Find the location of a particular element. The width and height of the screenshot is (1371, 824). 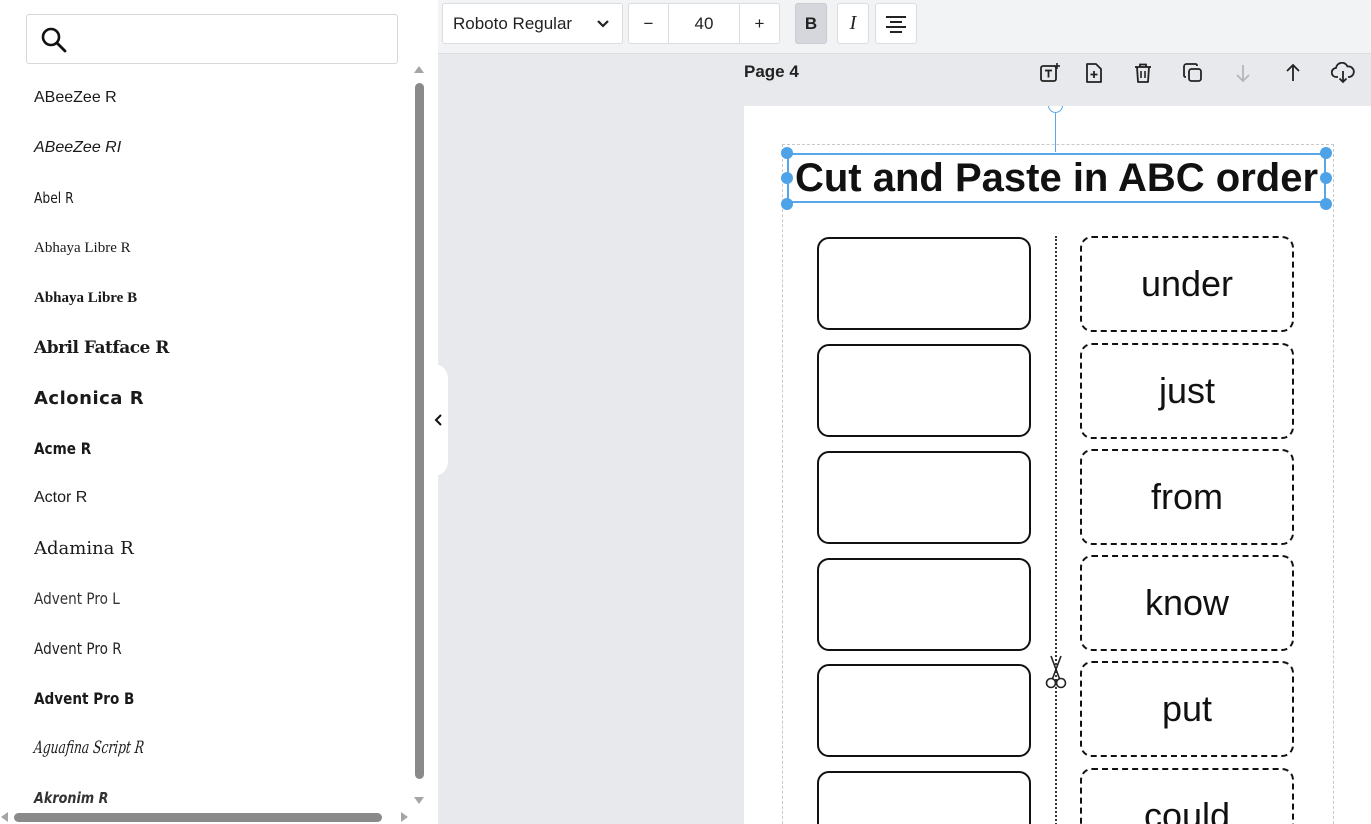

duplicate-page-button is located at coordinates (1193, 73).